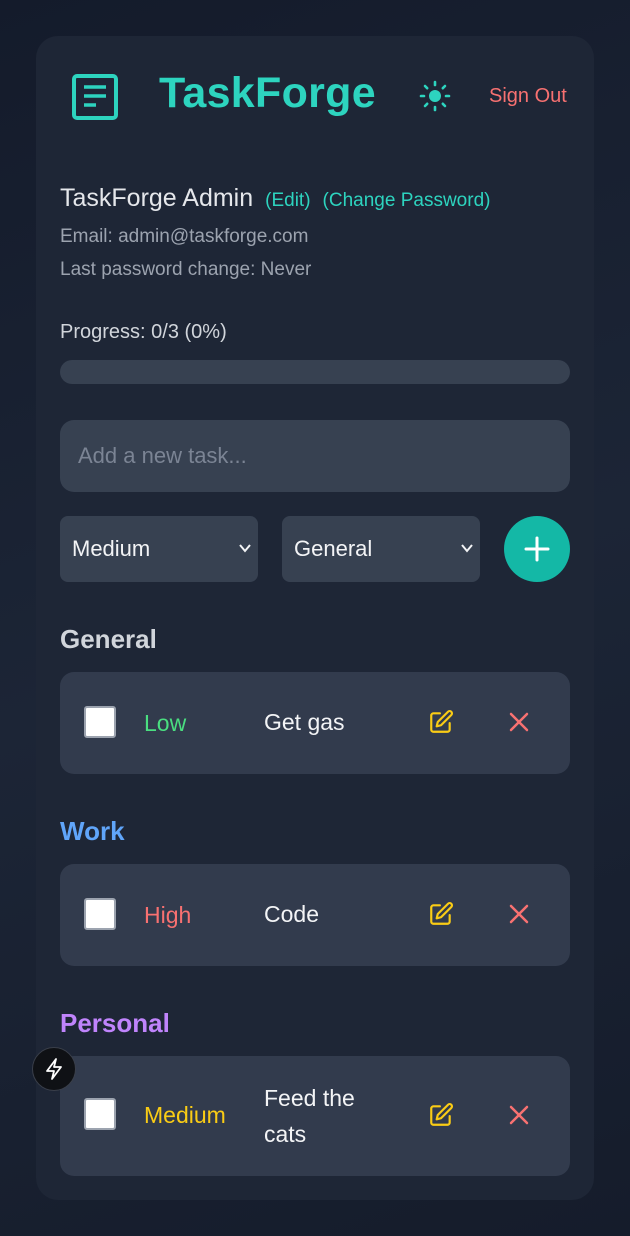 This screenshot has height=1236, width=630. Describe the element at coordinates (381, 549) in the screenshot. I see `category-select: General` at that location.